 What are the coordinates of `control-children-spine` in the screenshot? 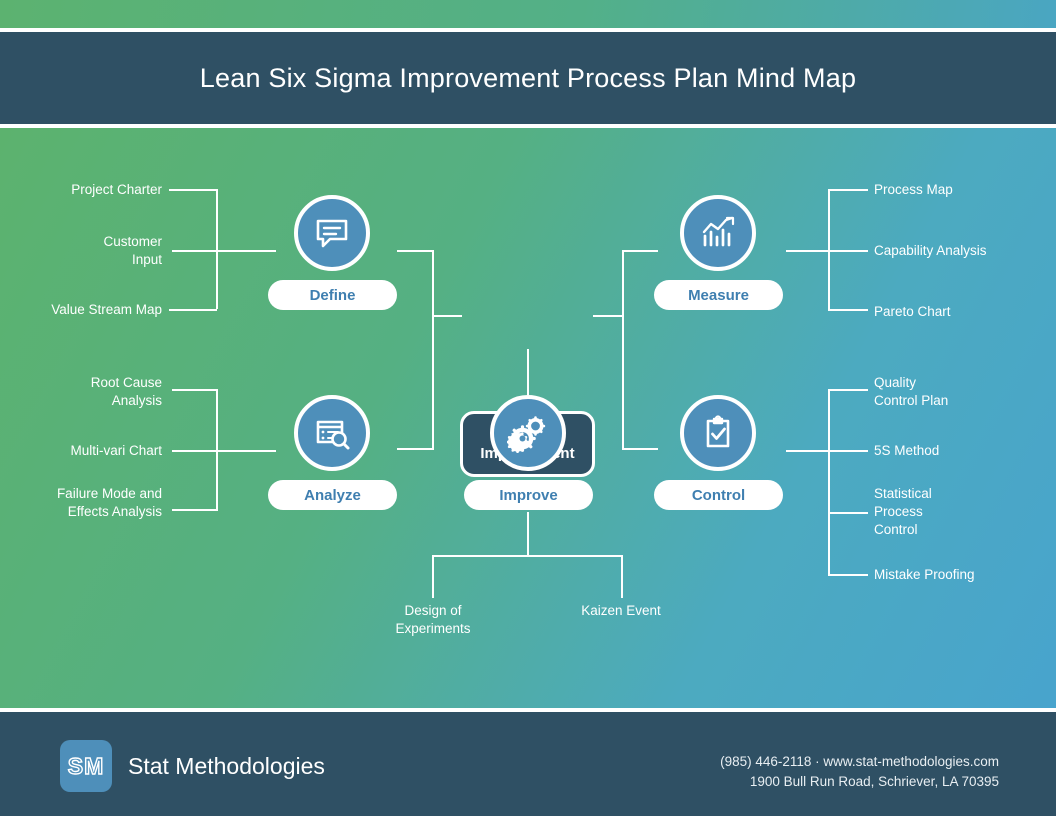 It's located at (829, 481).